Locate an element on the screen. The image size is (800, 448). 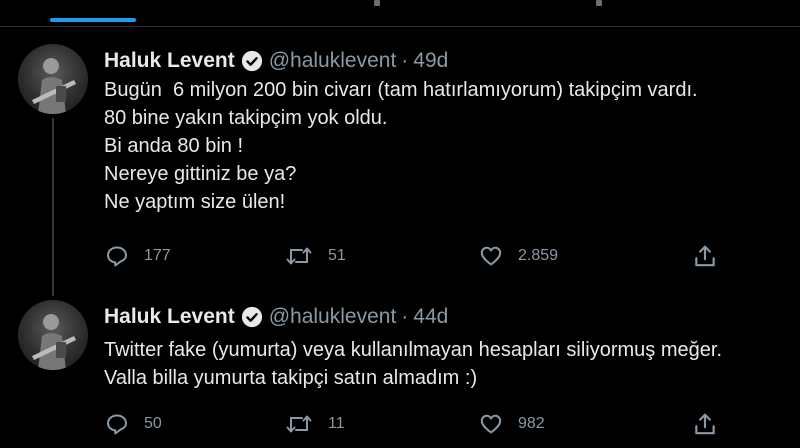
tweet-text-line: Nereye gittiniz be ya? is located at coordinates (200, 174).